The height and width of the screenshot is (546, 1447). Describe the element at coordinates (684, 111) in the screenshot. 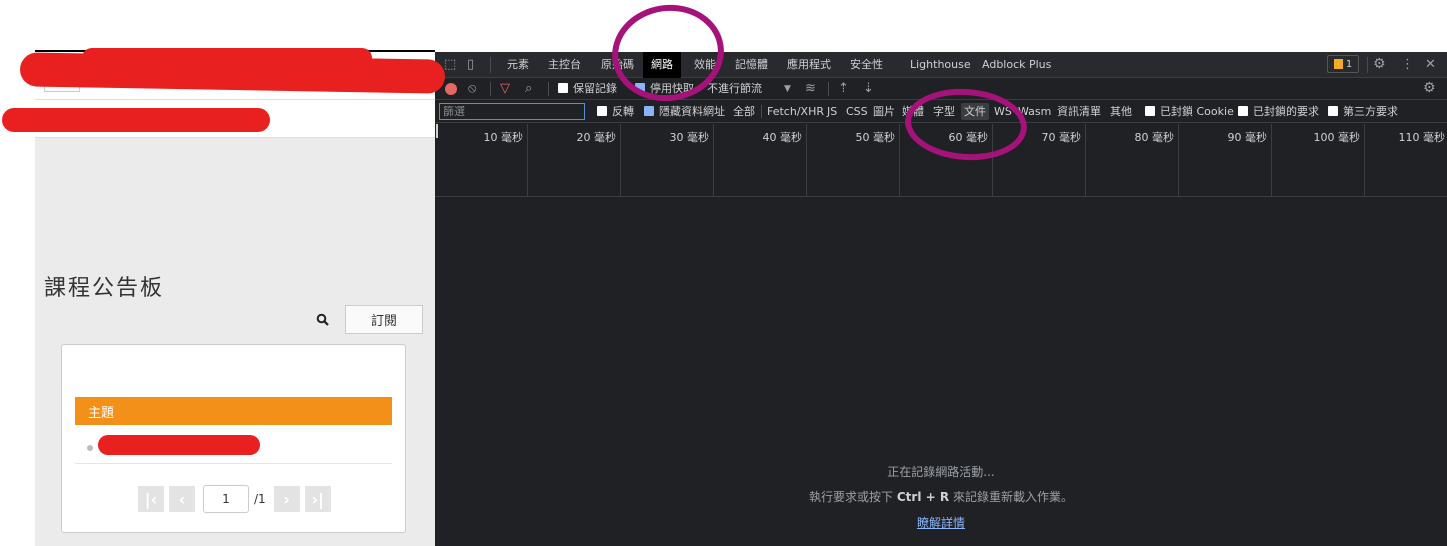

I see `hide-data-urls-checkbox: 隱藏資料網址` at that location.